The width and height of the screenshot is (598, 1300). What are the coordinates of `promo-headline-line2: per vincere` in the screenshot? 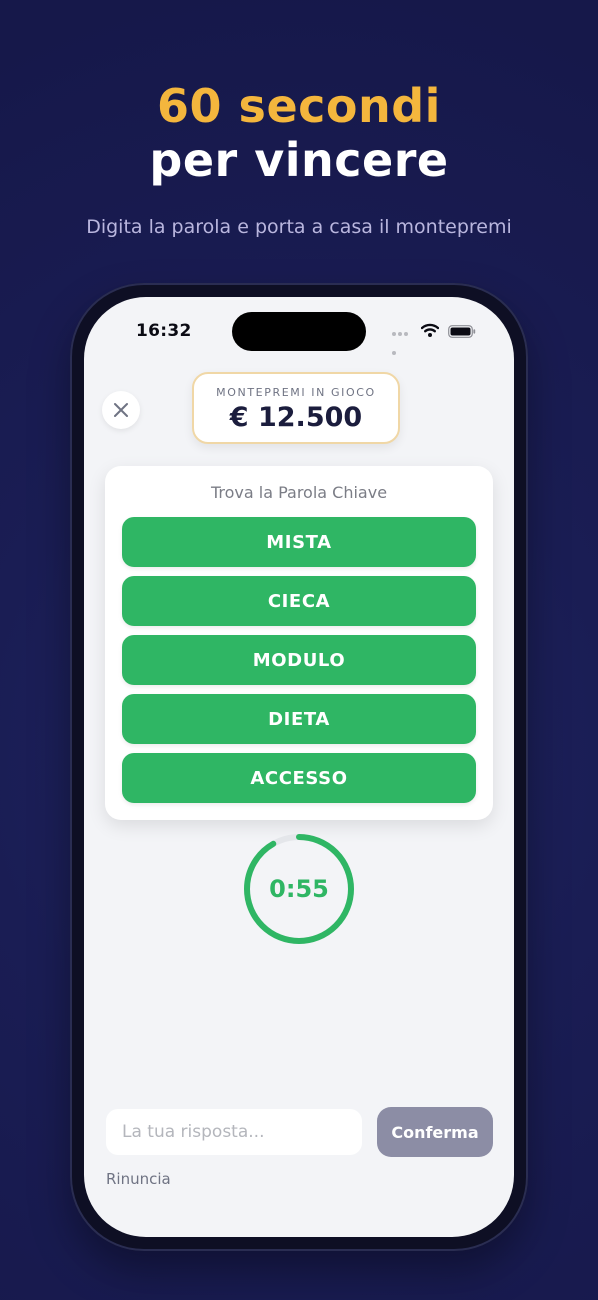 It's located at (299, 160).